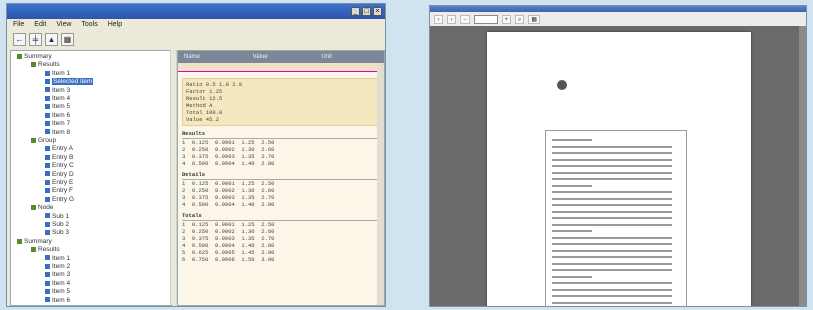 Image resolution: width=813 pixels, height=310 pixels. I want to click on tree-node-label: Sub 1, so click(60, 216).